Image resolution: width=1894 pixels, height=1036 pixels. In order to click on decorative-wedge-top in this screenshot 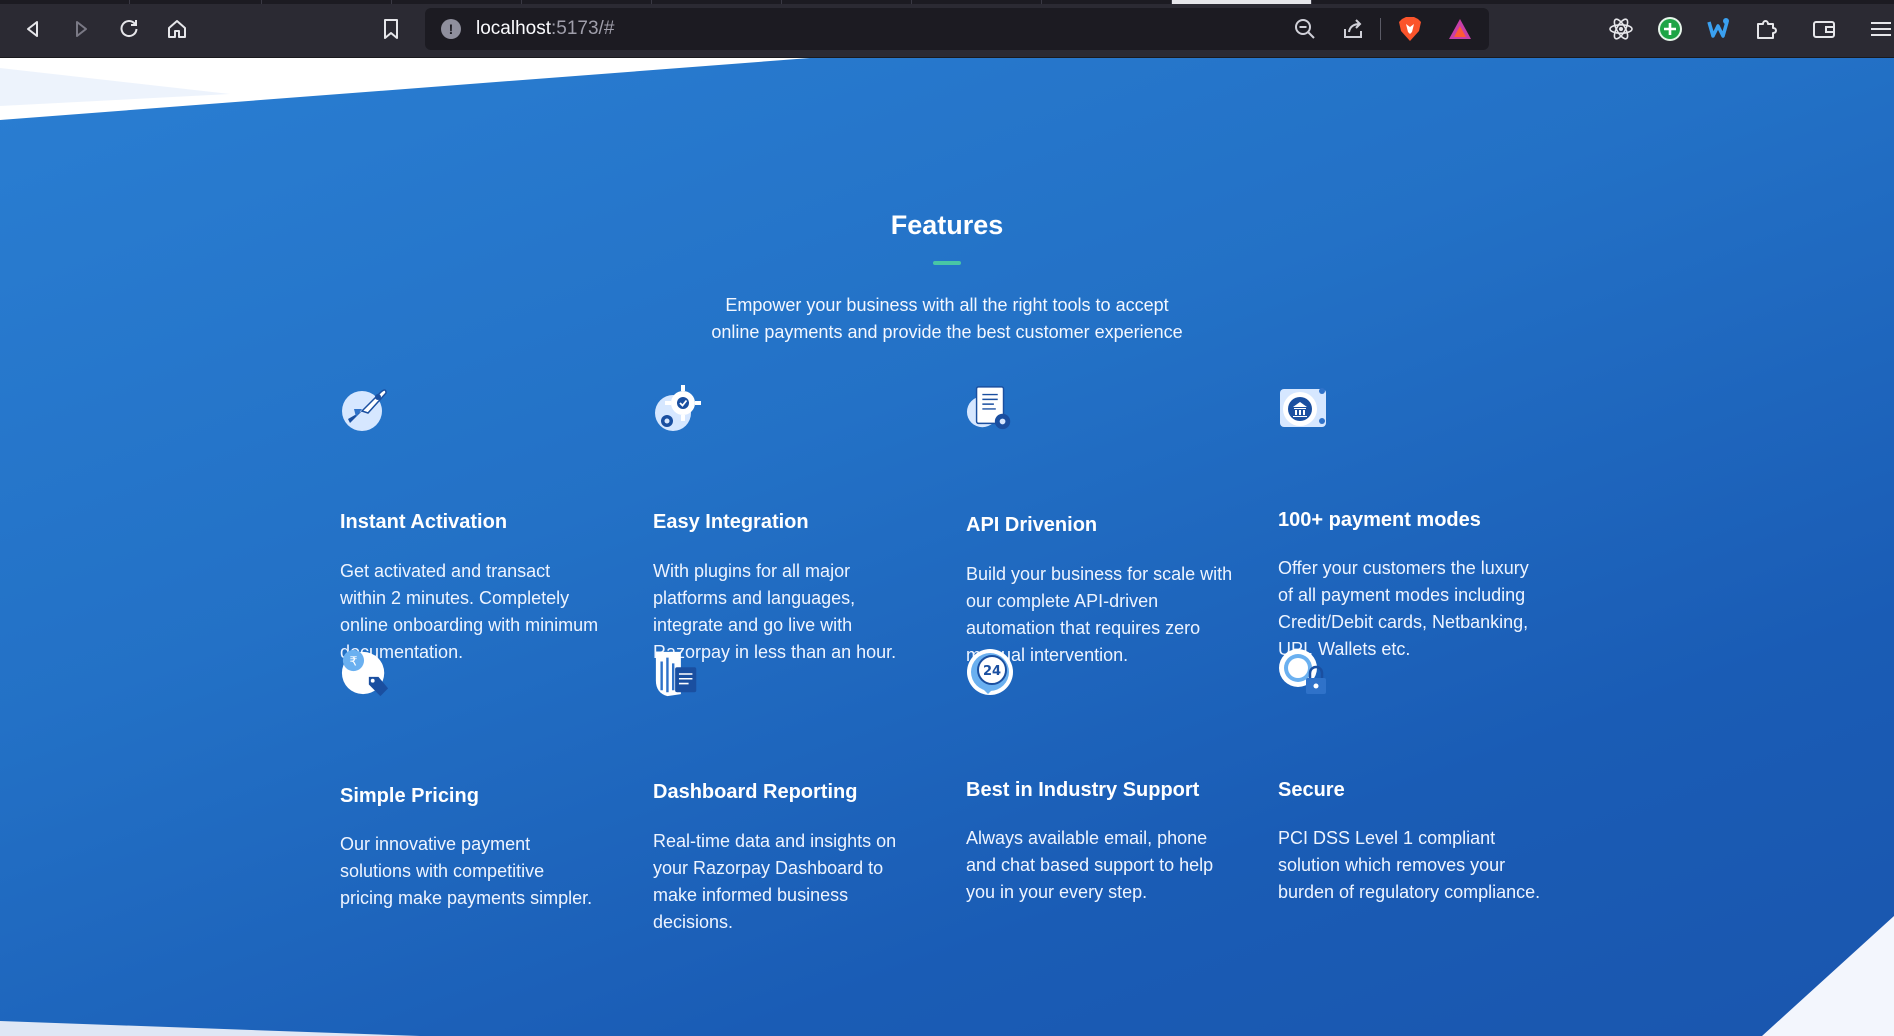, I will do `click(405, 89)`.